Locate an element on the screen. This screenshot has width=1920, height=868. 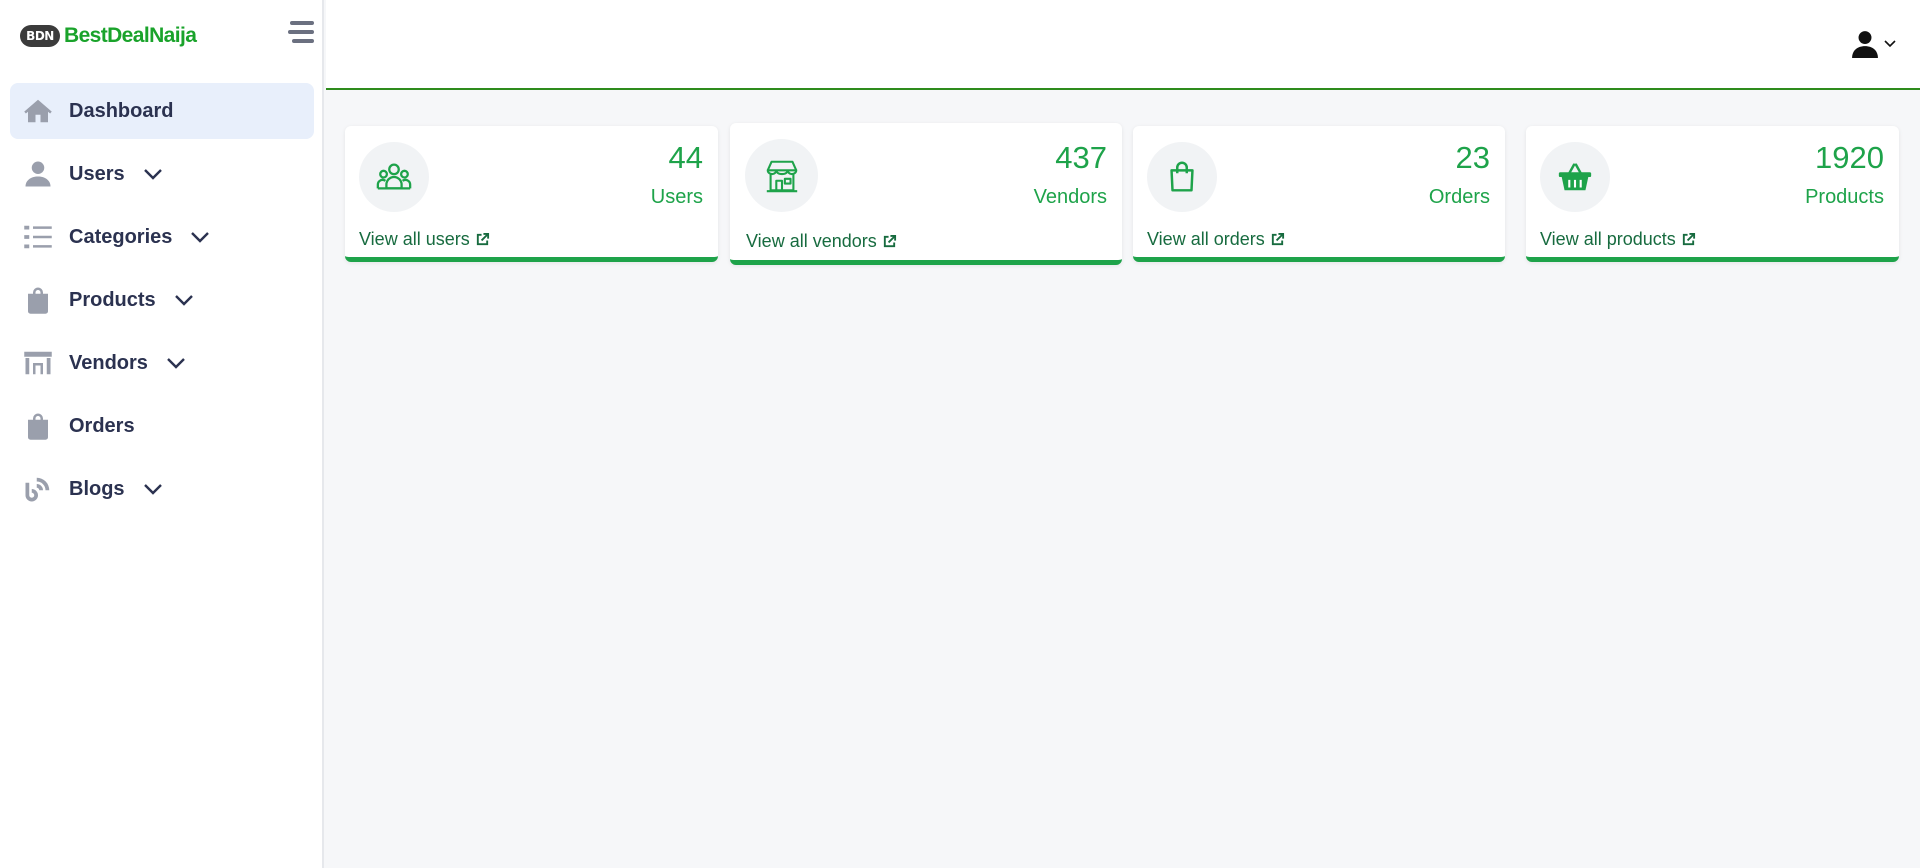
sidebar-item-blogs: Blogs is located at coordinates (162, 489).